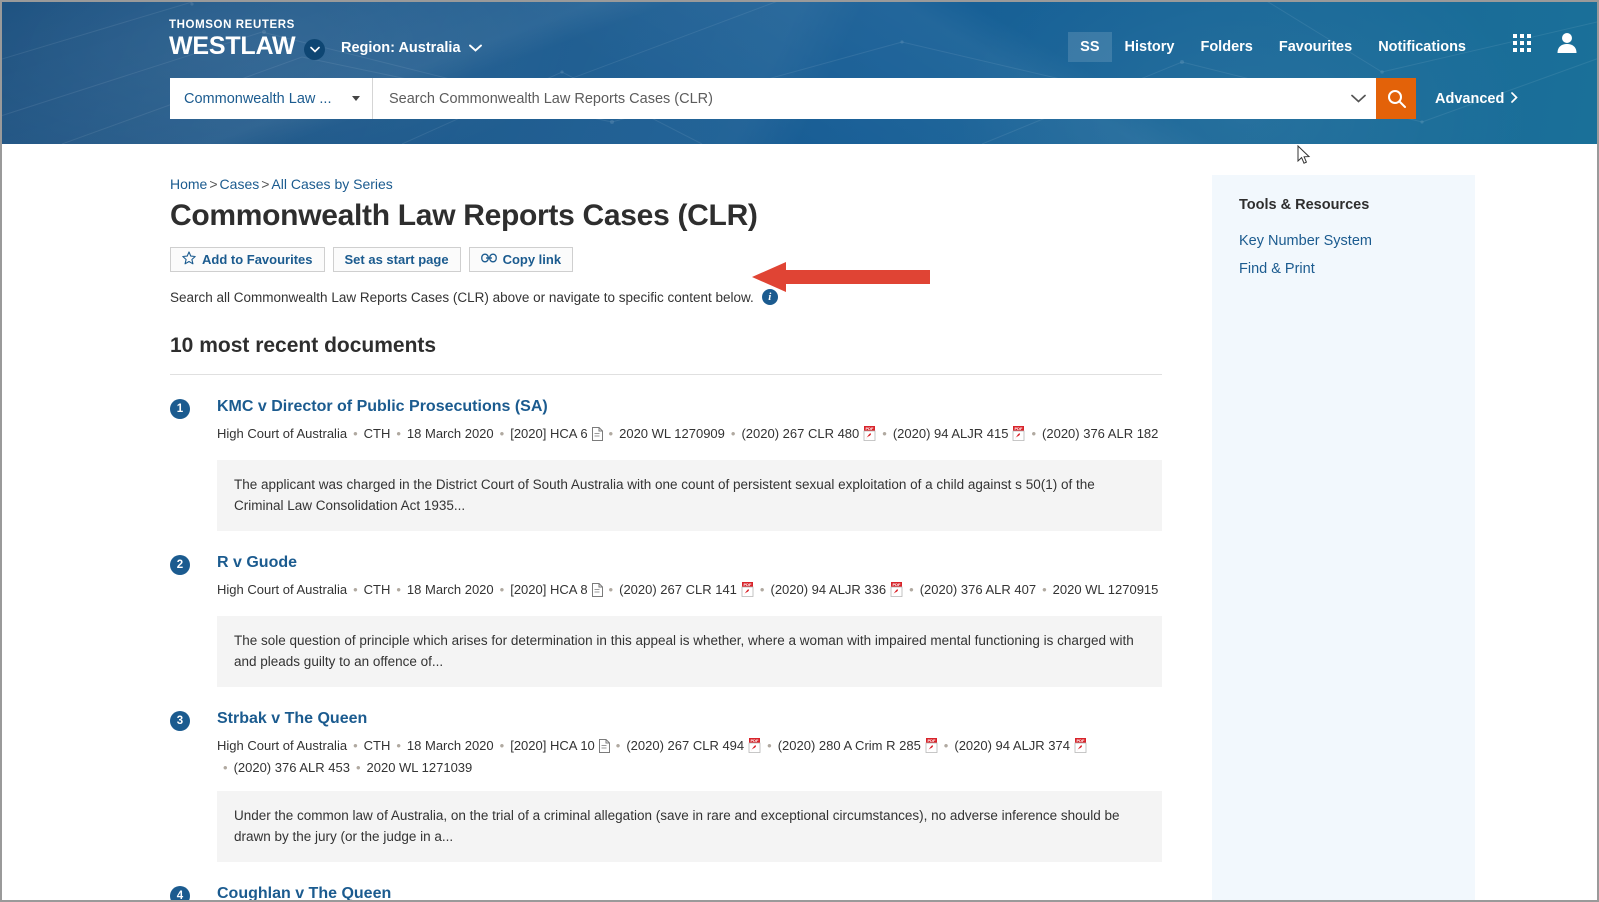  Describe the element at coordinates (1090, 47) in the screenshot. I see `nav-item-ss: SS` at that location.